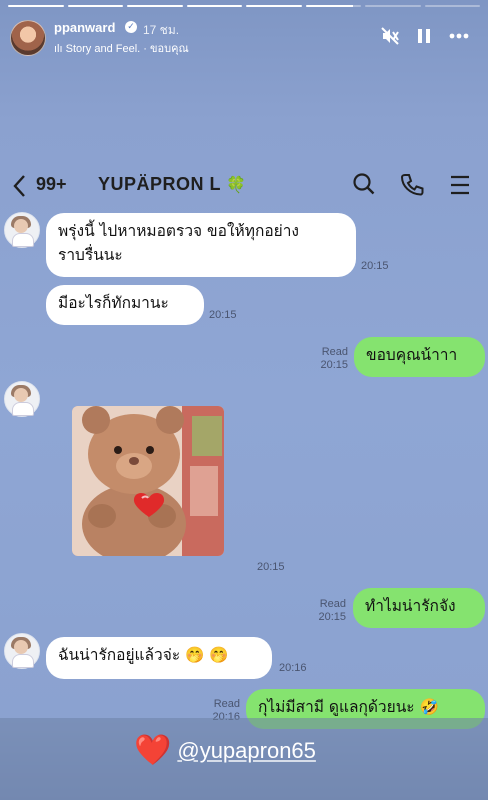 The width and height of the screenshot is (488, 800). I want to click on message-line: มีอะไรก็ทักมานะ, so click(113, 303).